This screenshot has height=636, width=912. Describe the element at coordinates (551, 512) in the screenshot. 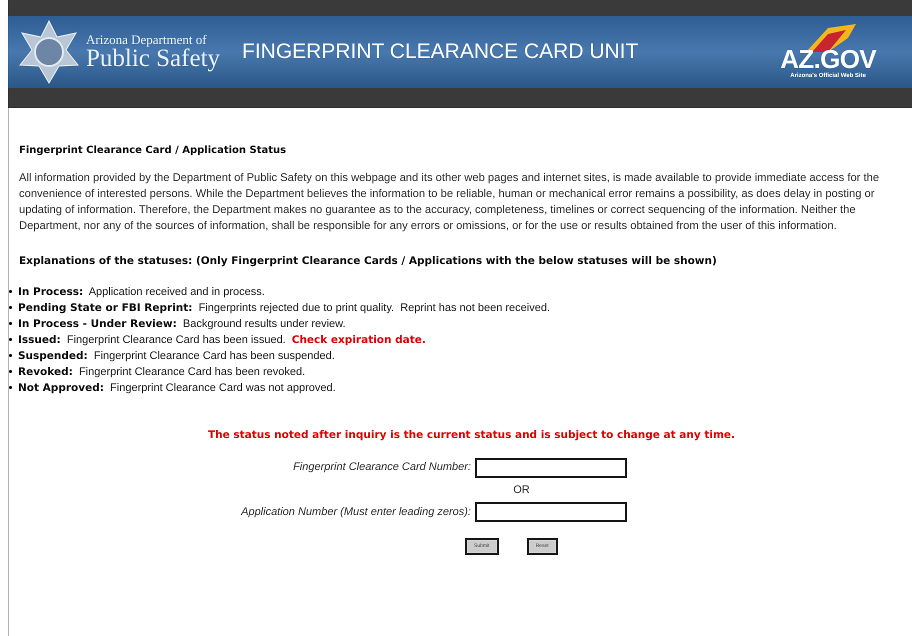

I see `application-number-field` at that location.